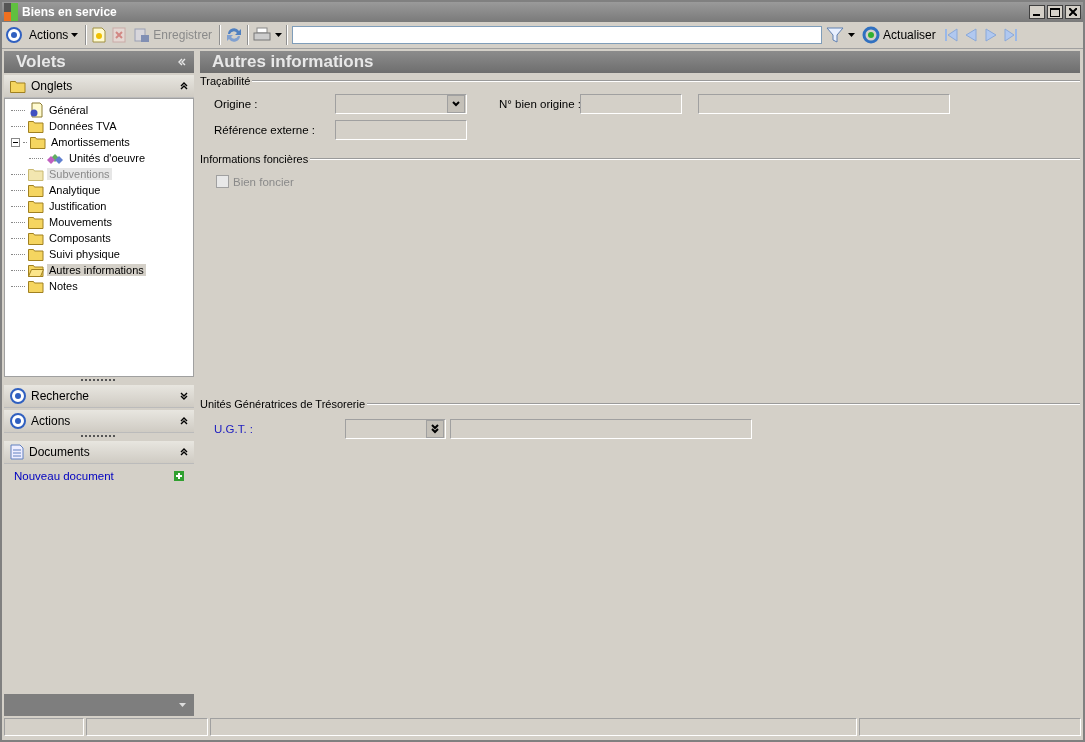 This screenshot has height=742, width=1085. Describe the element at coordinates (99, 421) in the screenshot. I see `panel-header: Actions` at that location.